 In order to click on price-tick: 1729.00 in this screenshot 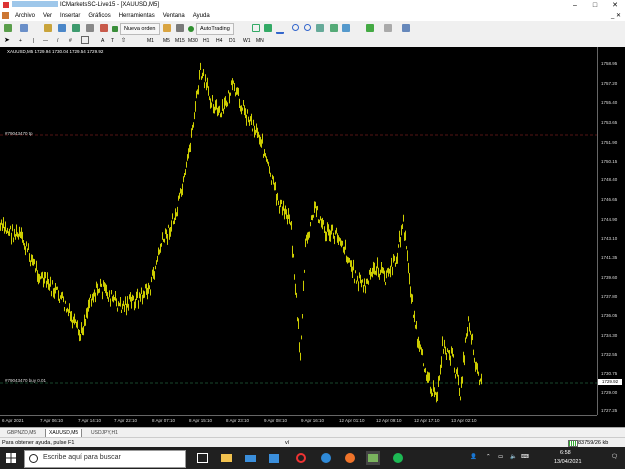, I will do `click(609, 392)`.